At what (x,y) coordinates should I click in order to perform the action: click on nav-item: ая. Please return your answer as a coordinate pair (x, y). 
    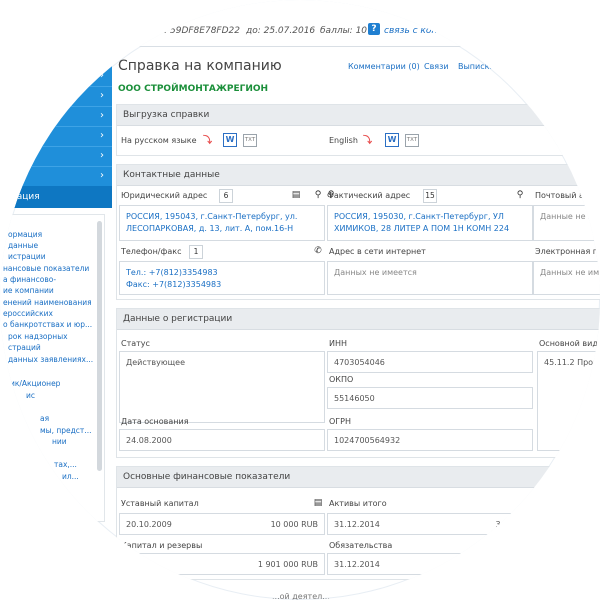
    Looking at the image, I should click on (44, 418).